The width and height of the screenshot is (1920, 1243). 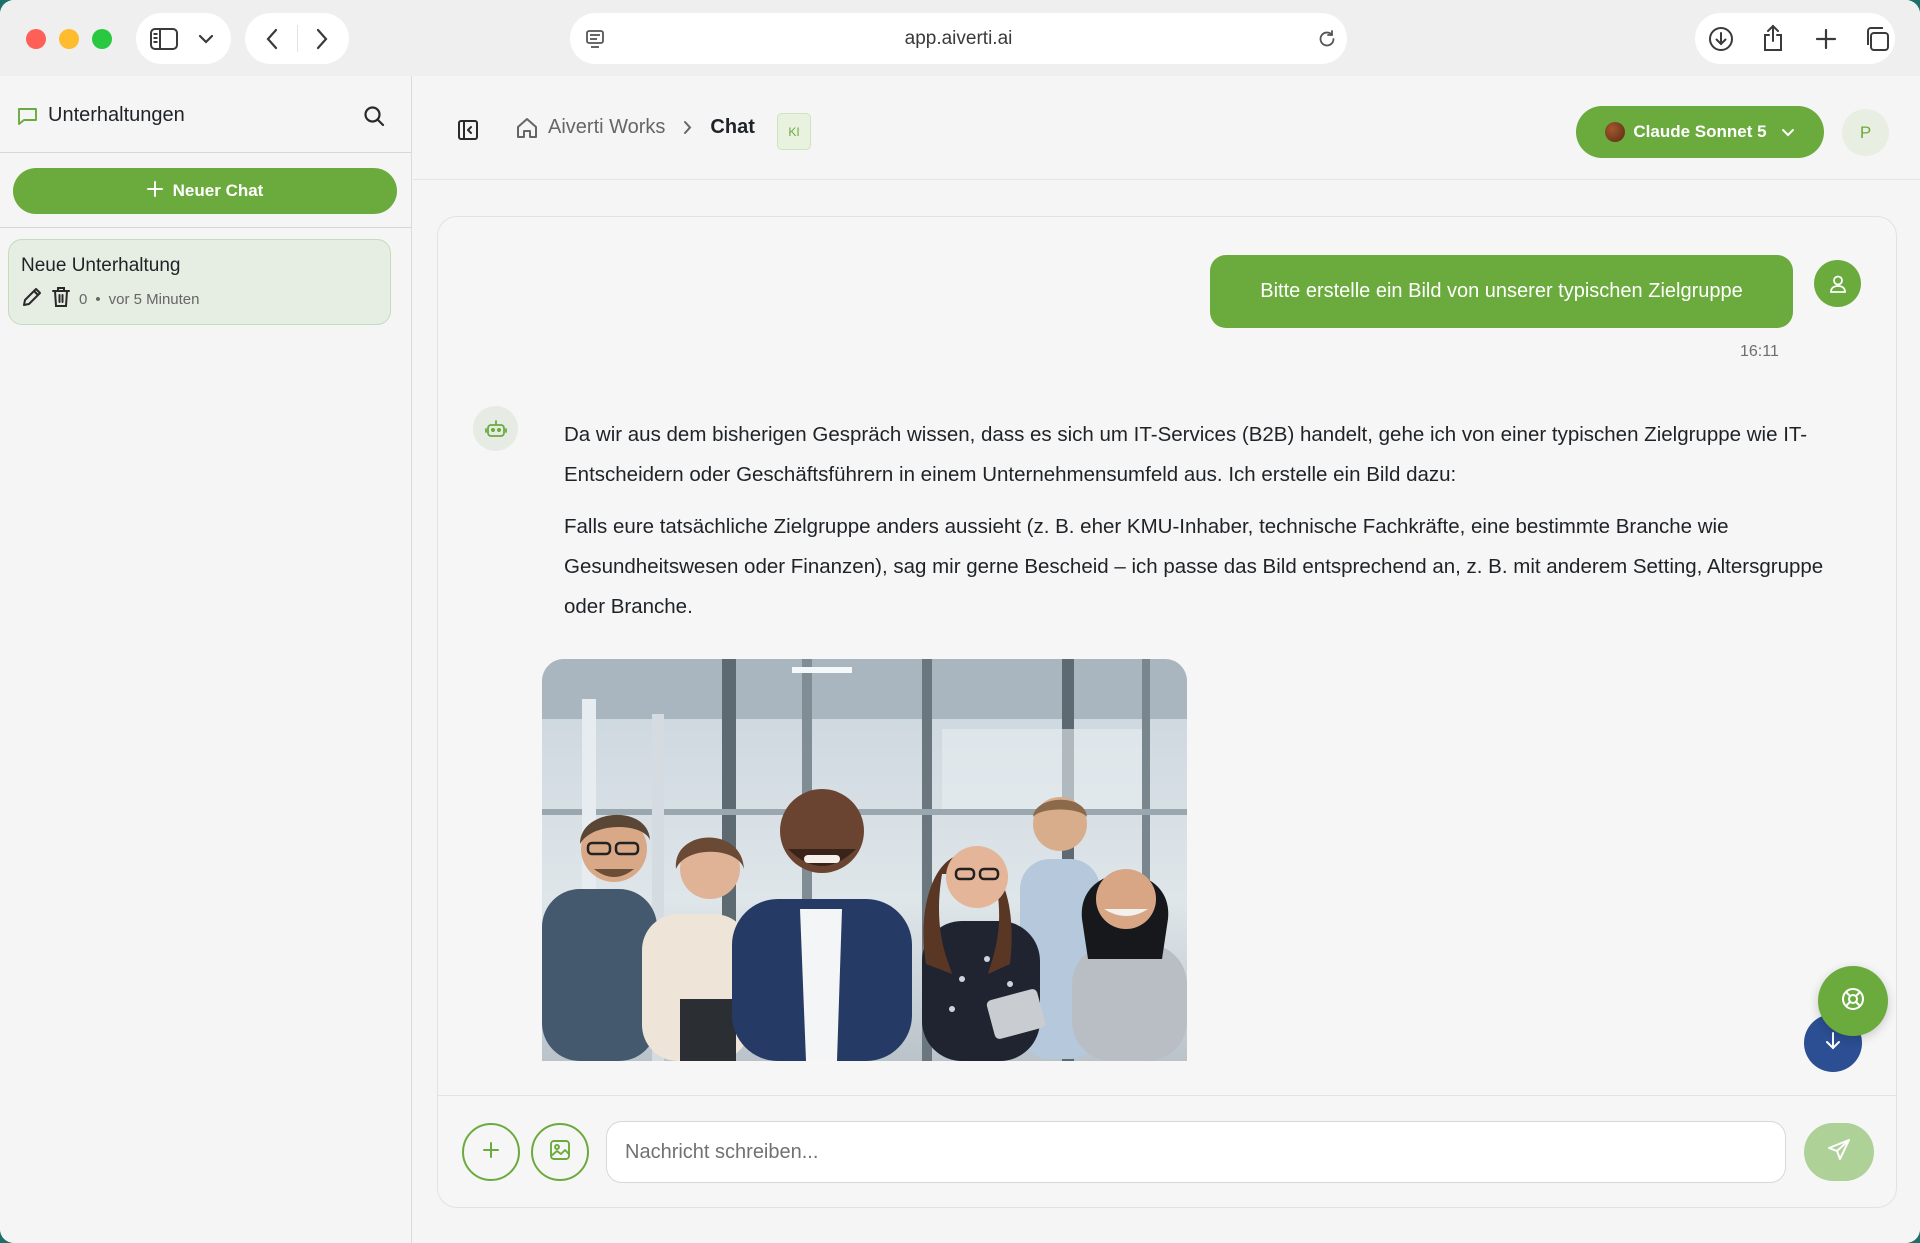 What do you see at coordinates (83, 299) in the screenshot?
I see `message-count: 0` at bounding box center [83, 299].